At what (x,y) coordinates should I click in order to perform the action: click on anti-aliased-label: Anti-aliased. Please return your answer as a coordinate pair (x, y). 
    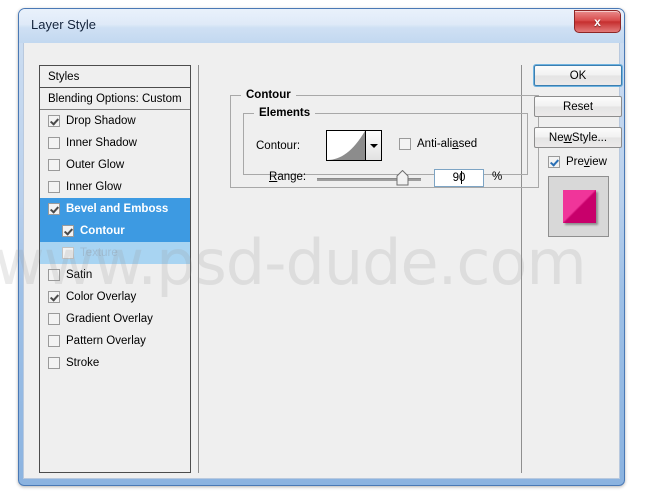
    Looking at the image, I should click on (447, 144).